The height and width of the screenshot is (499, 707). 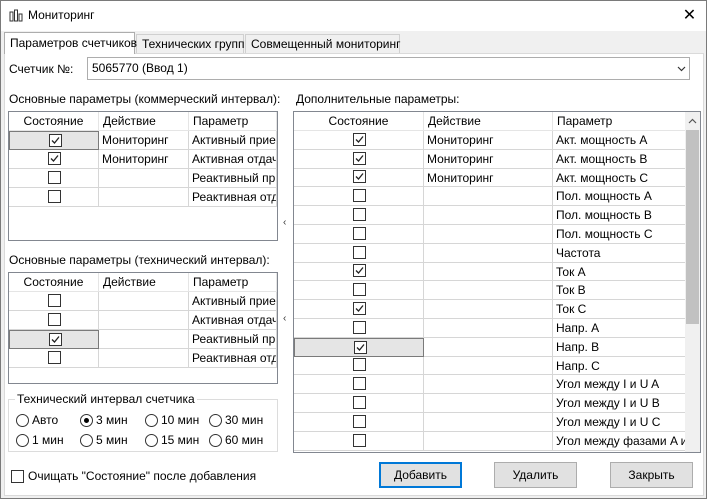 I want to click on tab-meter-params: Параметров счетчиков, so click(x=70, y=43).